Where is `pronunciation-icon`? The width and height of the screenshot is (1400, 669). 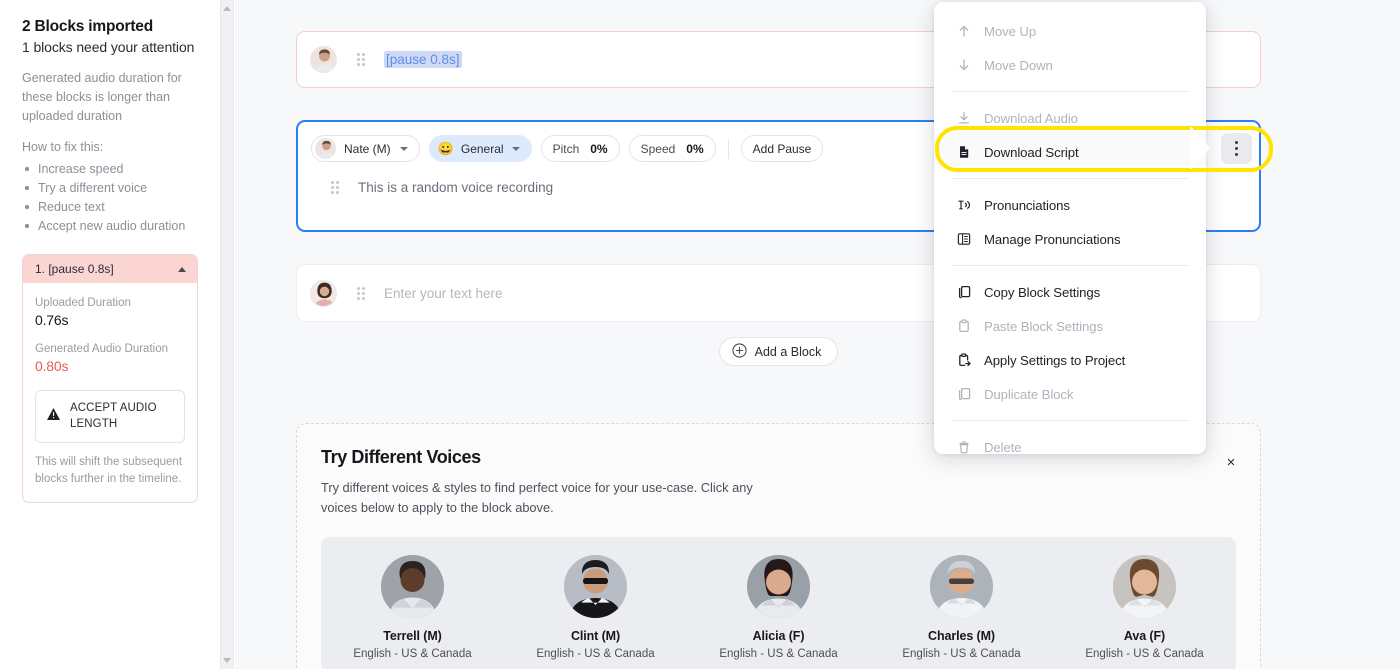
pronunciation-icon is located at coordinates (963, 205).